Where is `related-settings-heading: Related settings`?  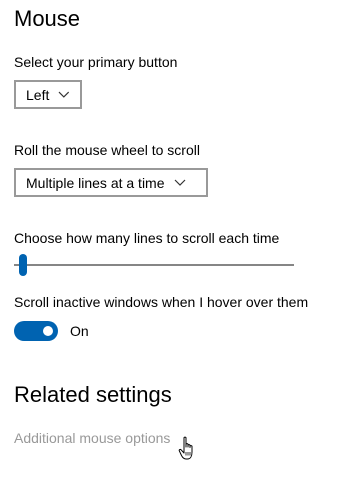 related-settings-heading: Related settings is located at coordinates (93, 394).